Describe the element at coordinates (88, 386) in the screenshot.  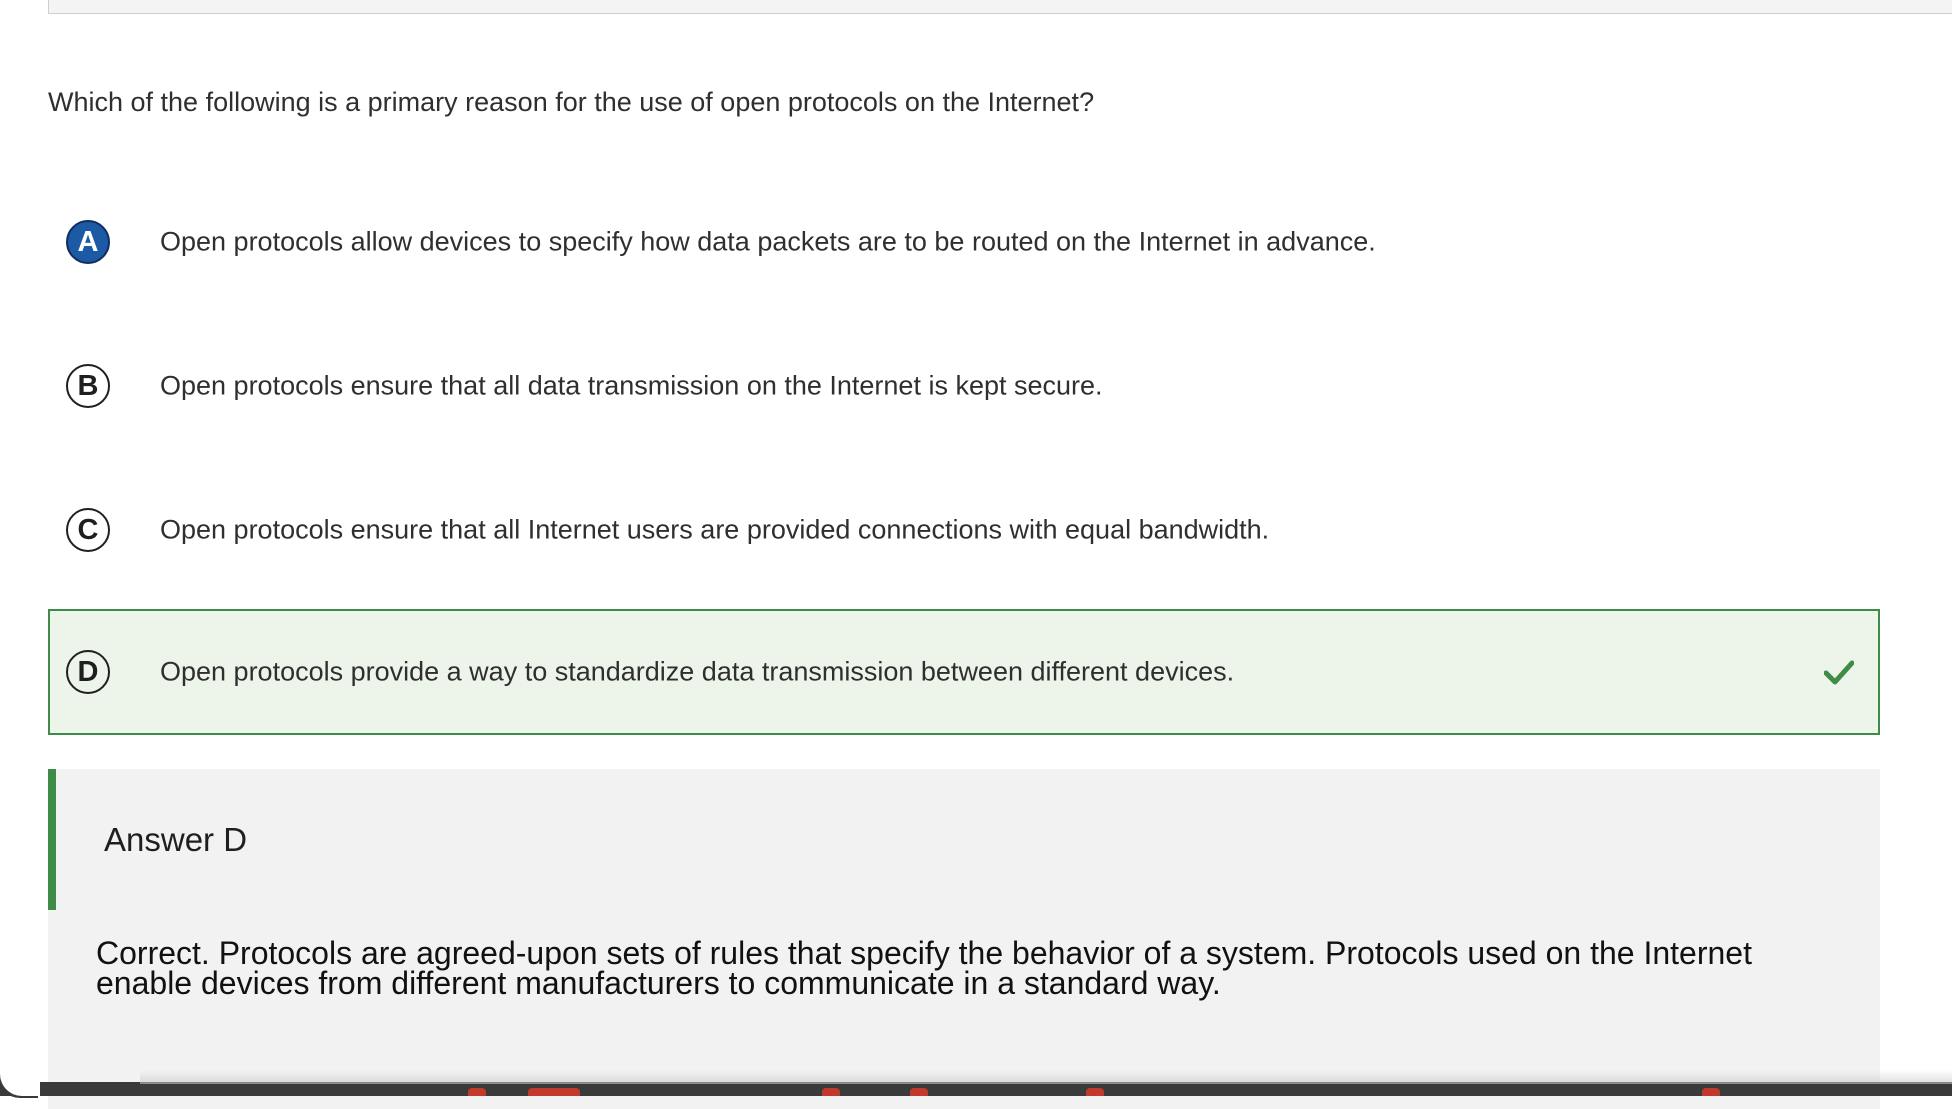
I see `option-b-letter-badge: B` at that location.